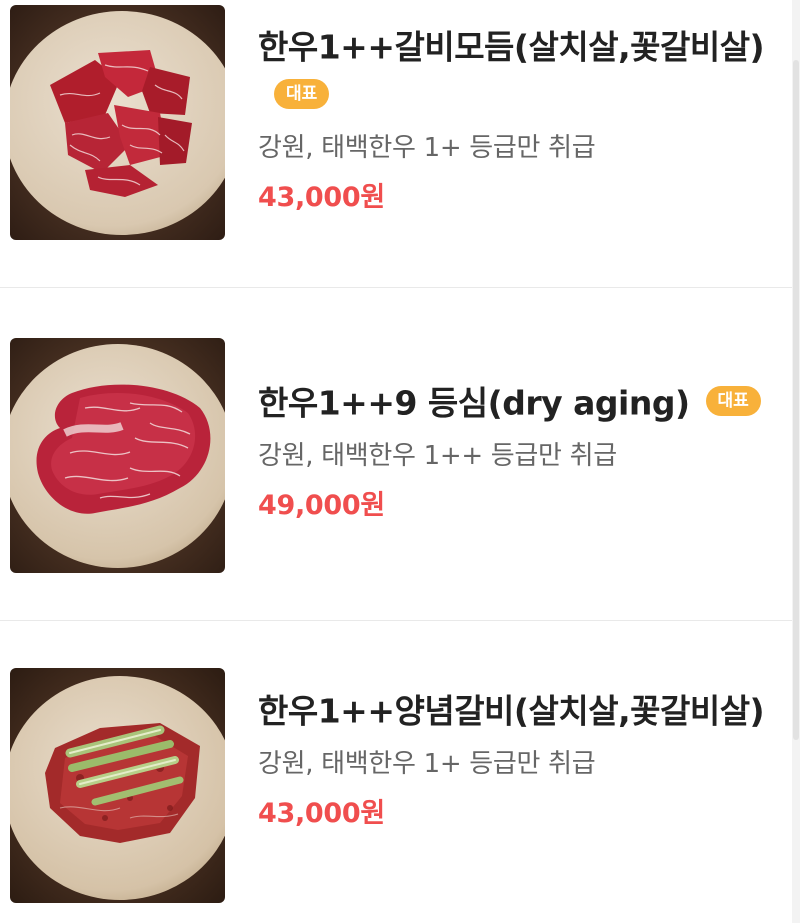  I want to click on menu-item-name-text: 한우1++9 등심(dry aging), so click(474, 403).